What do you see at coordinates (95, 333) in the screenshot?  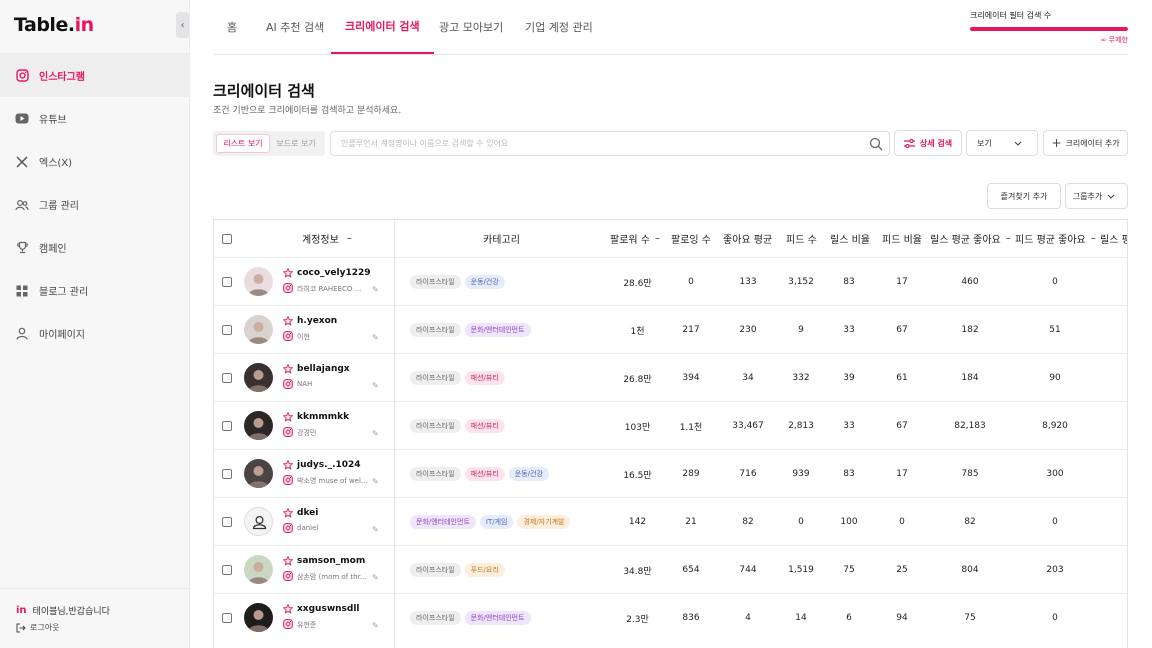 I see `sidebar-item-mypage: 마이페이지` at bounding box center [95, 333].